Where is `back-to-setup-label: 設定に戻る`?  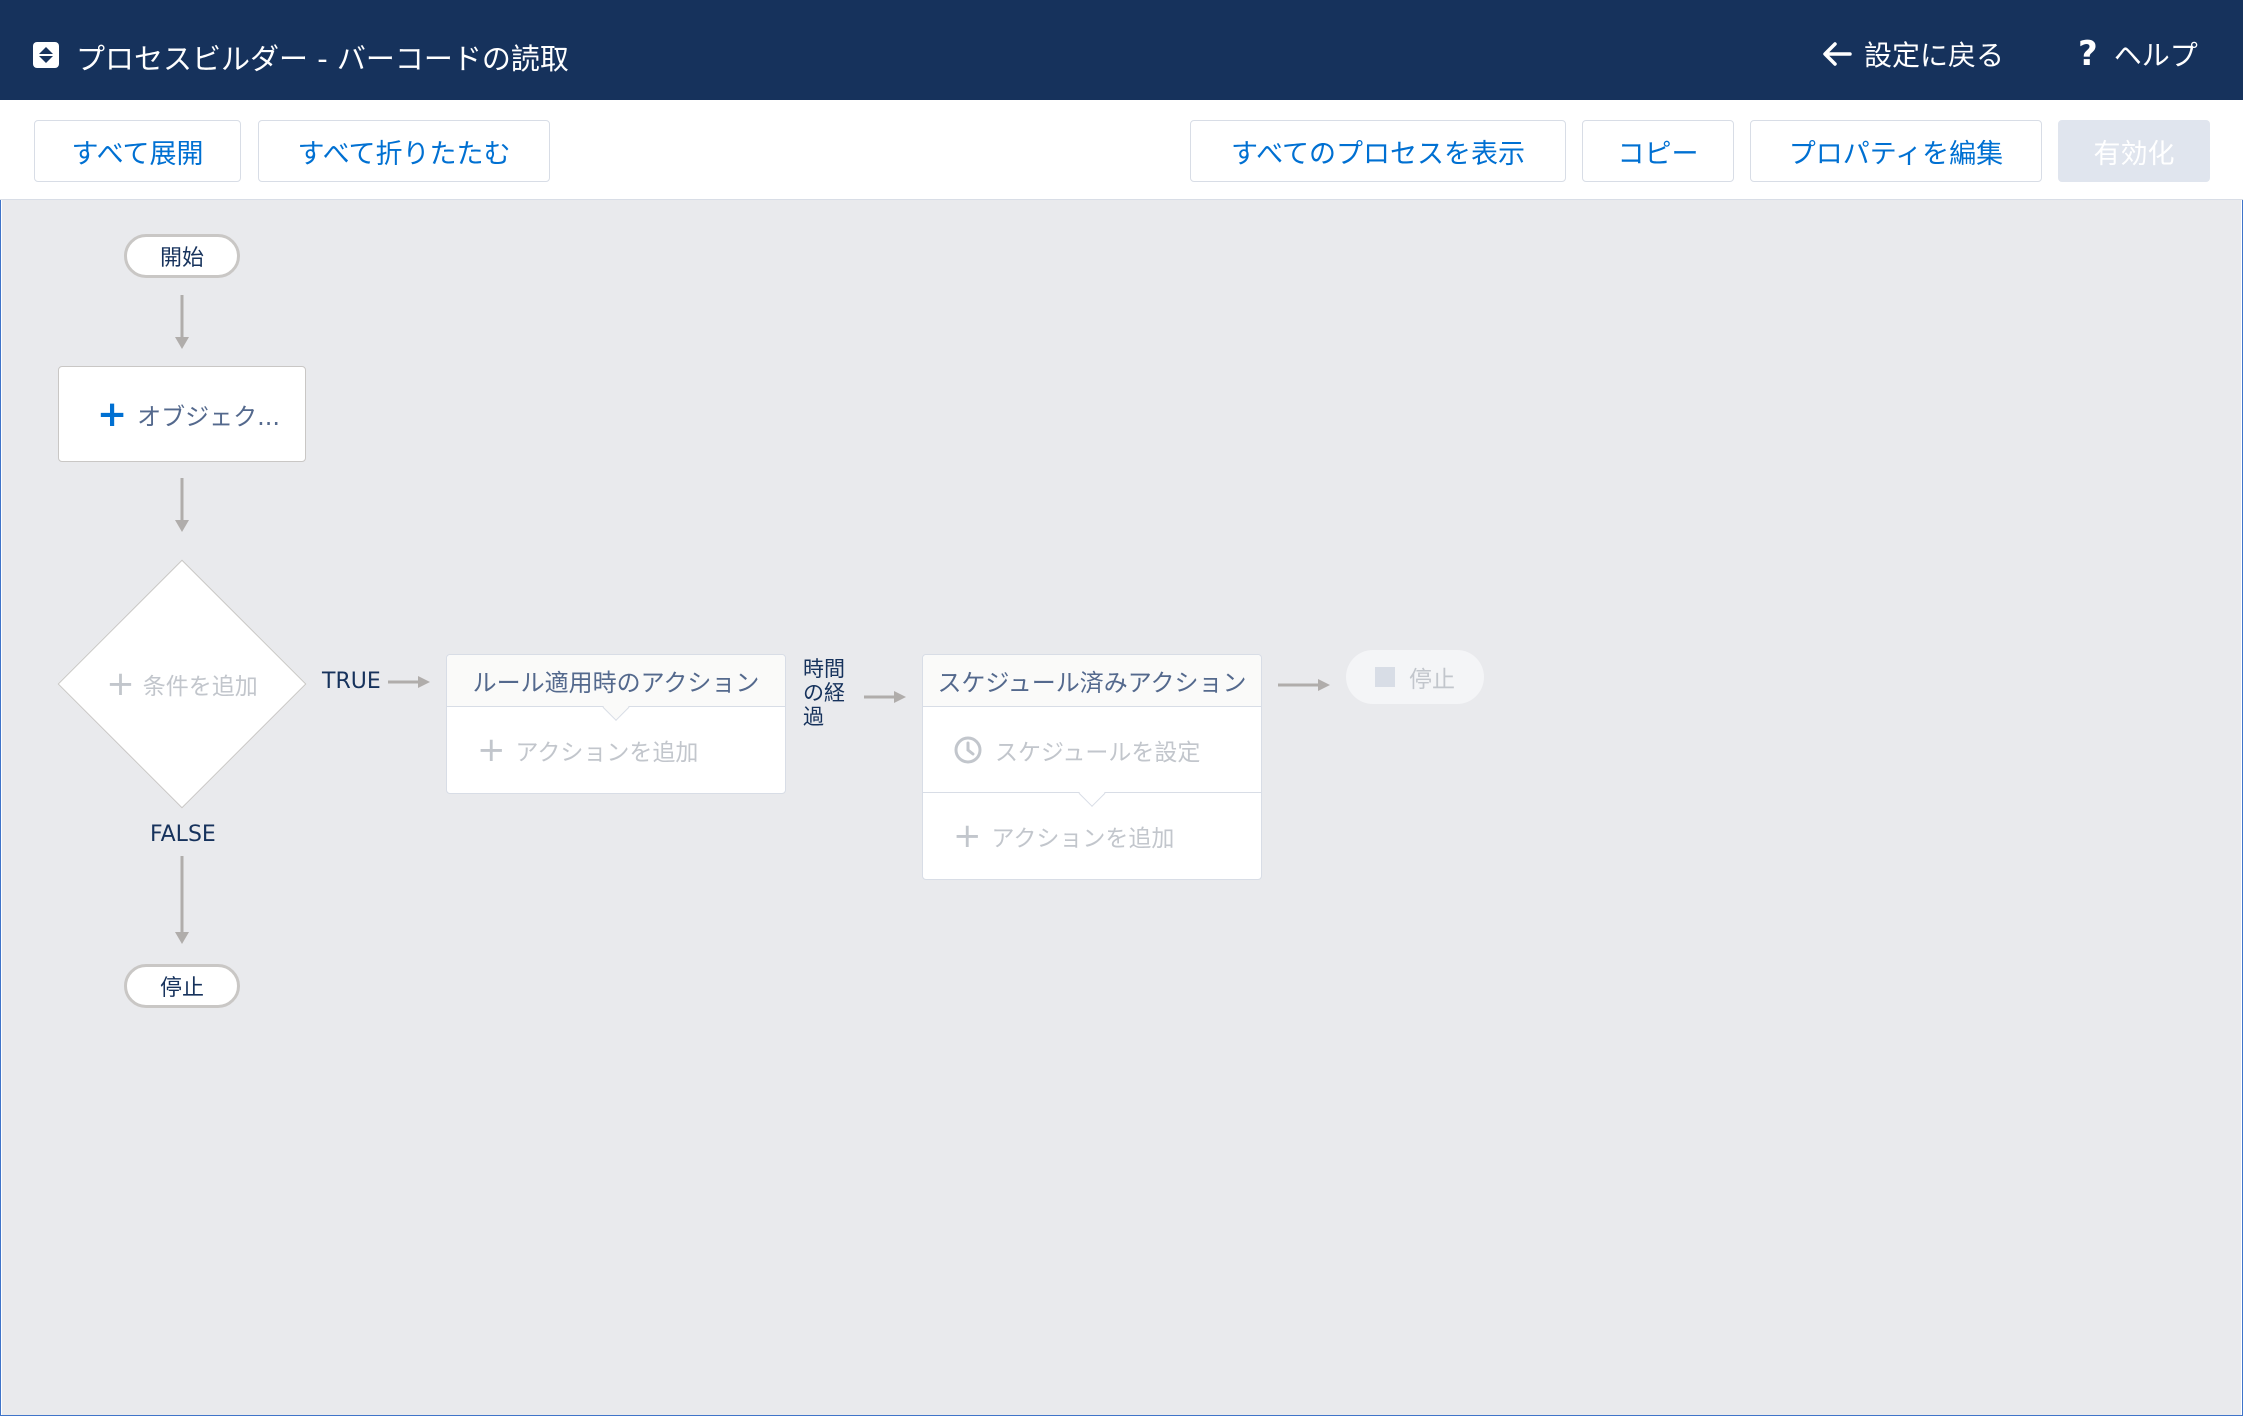
back-to-setup-label: 設定に戻る is located at coordinates (1934, 55).